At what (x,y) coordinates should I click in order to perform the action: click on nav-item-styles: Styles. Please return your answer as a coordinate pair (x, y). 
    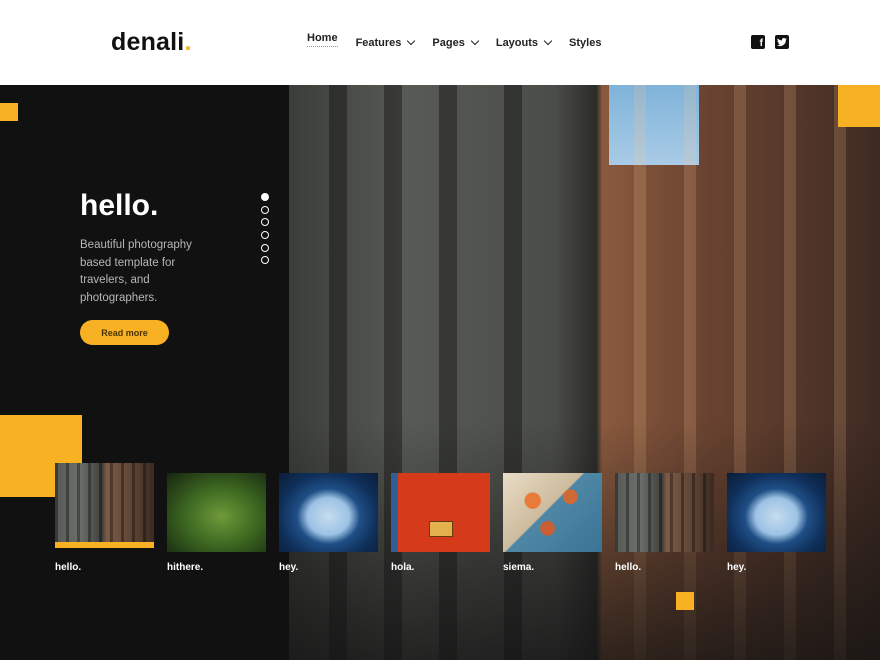
    Looking at the image, I should click on (585, 43).